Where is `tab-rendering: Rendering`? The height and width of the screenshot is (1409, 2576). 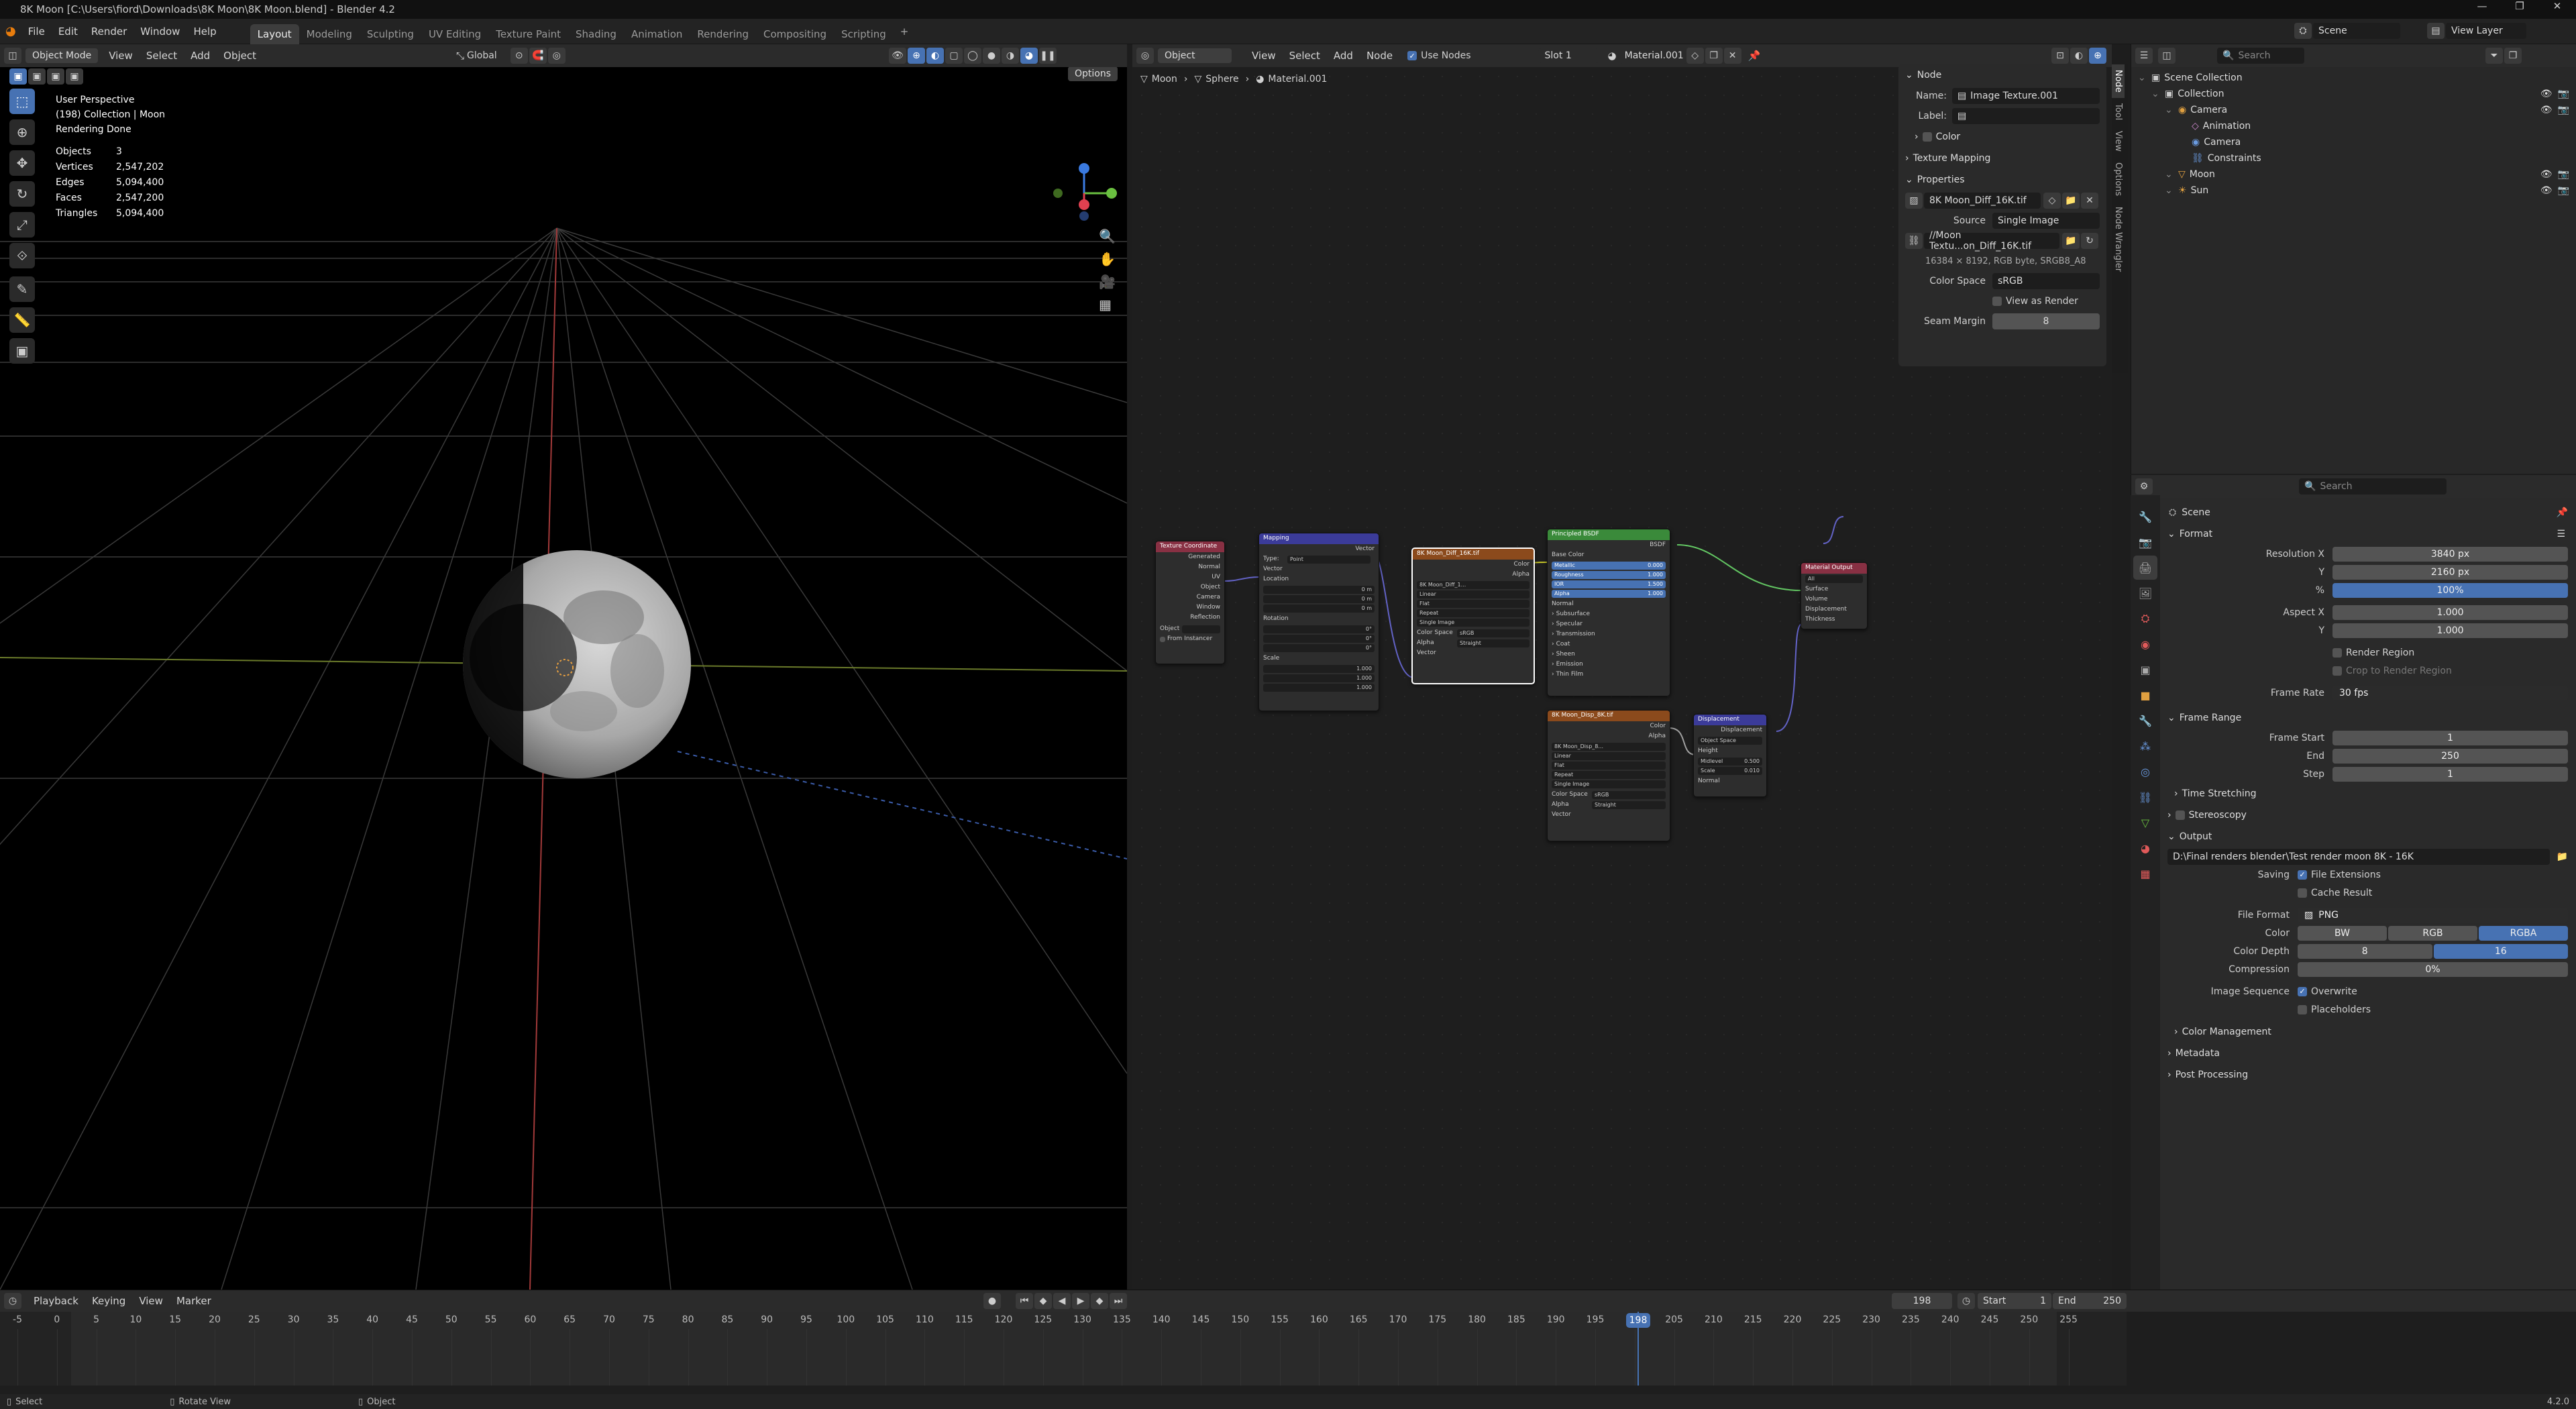
tab-rendering: Rendering is located at coordinates (723, 34).